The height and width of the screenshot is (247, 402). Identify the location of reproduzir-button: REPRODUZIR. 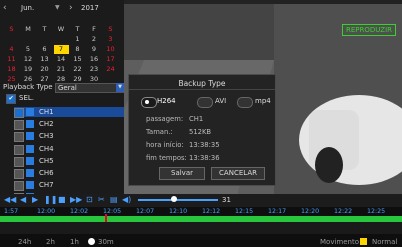
(369, 30).